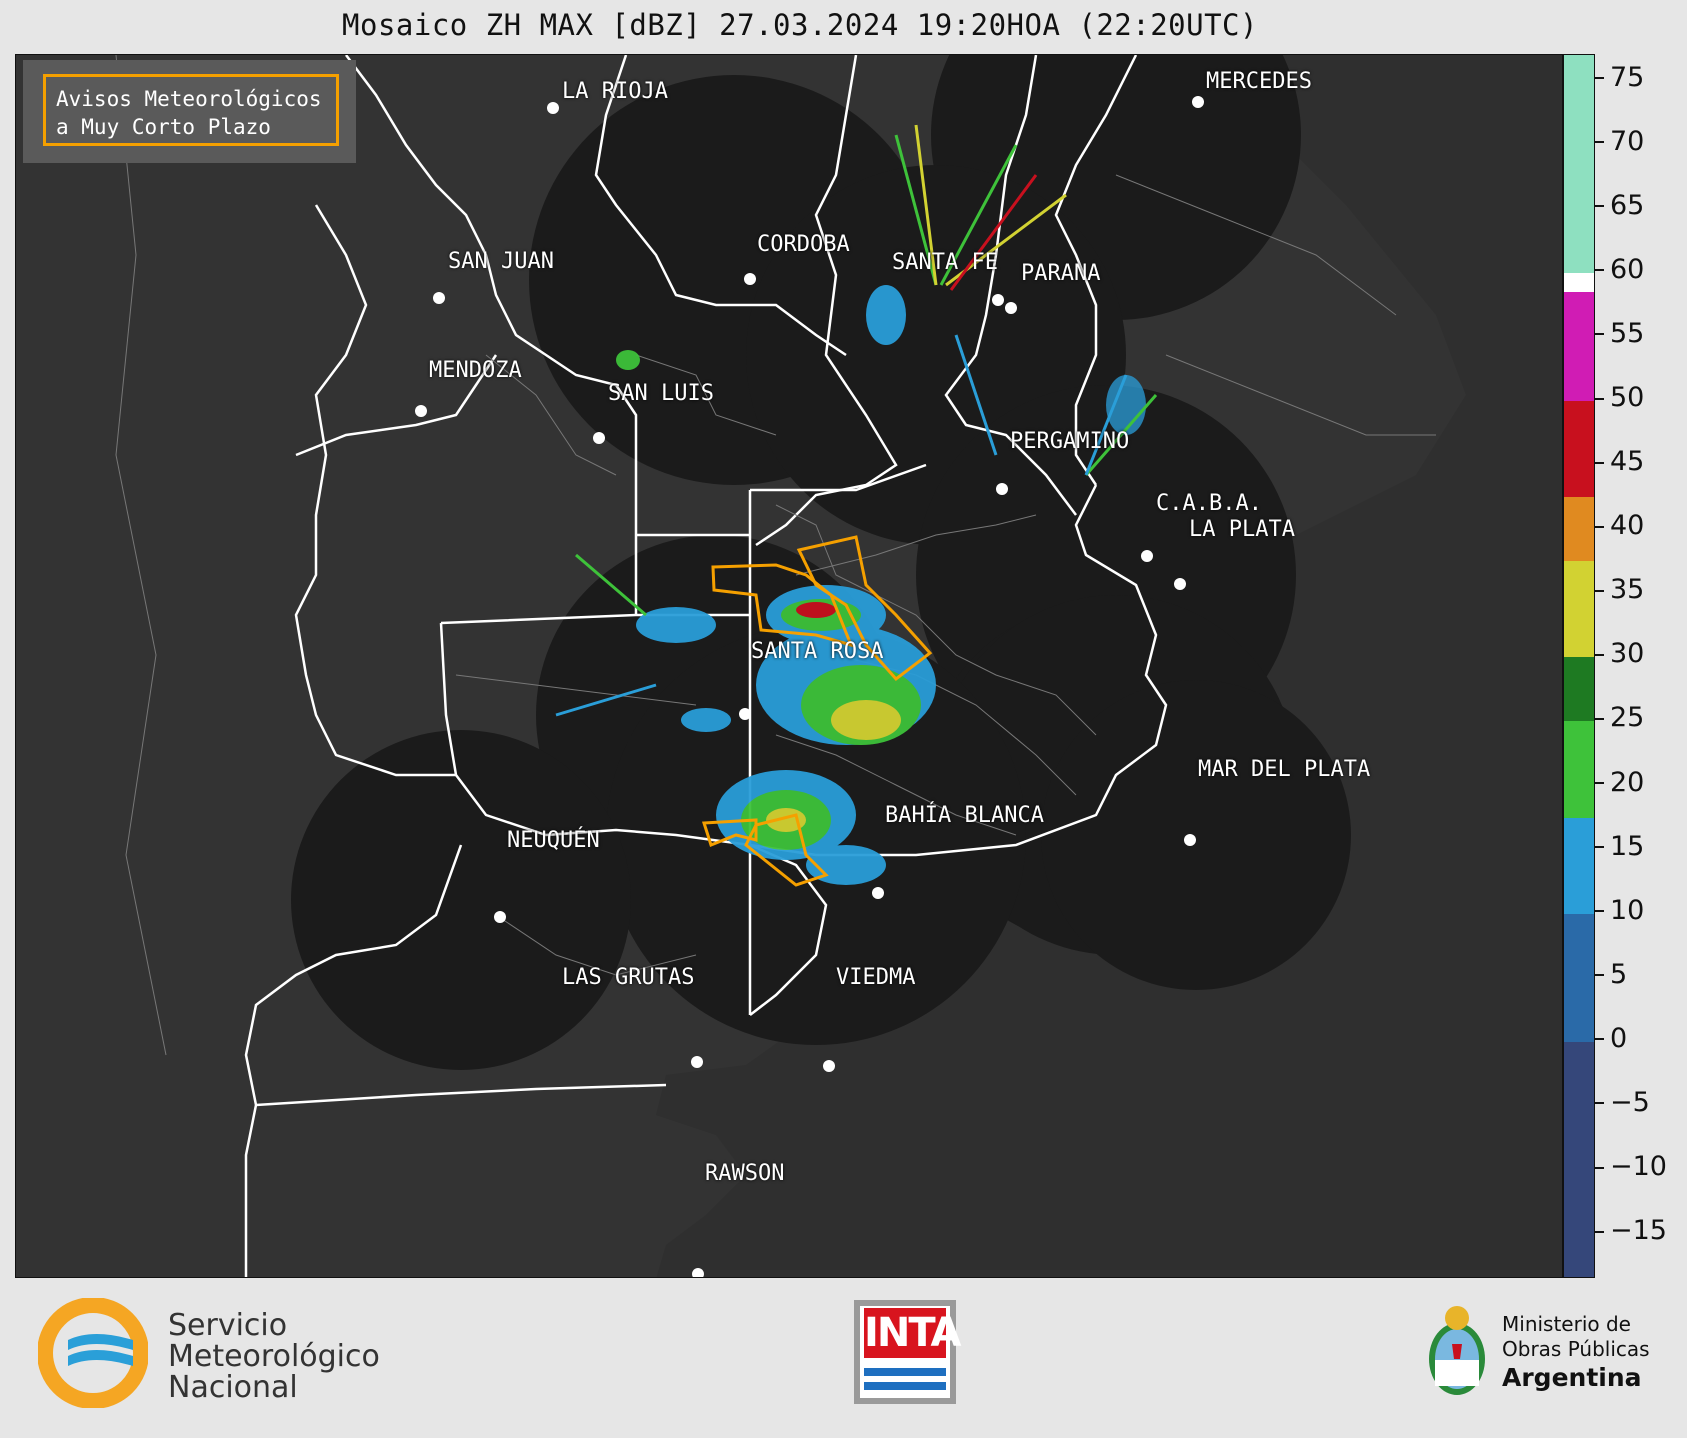 Image resolution: width=1687 pixels, height=1438 pixels. Describe the element at coordinates (1011, 308) in the screenshot. I see `city-marker-parana` at that location.